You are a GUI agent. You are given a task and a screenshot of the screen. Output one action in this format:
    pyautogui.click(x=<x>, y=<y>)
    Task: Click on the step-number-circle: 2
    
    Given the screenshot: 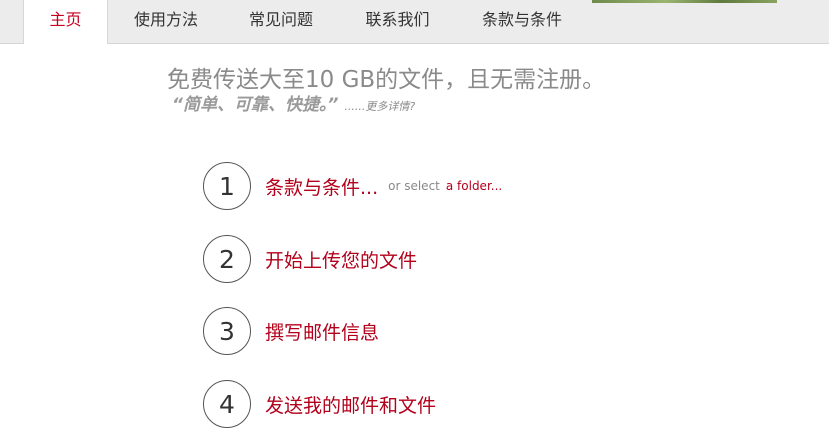 What is the action you would take?
    pyautogui.click(x=227, y=259)
    